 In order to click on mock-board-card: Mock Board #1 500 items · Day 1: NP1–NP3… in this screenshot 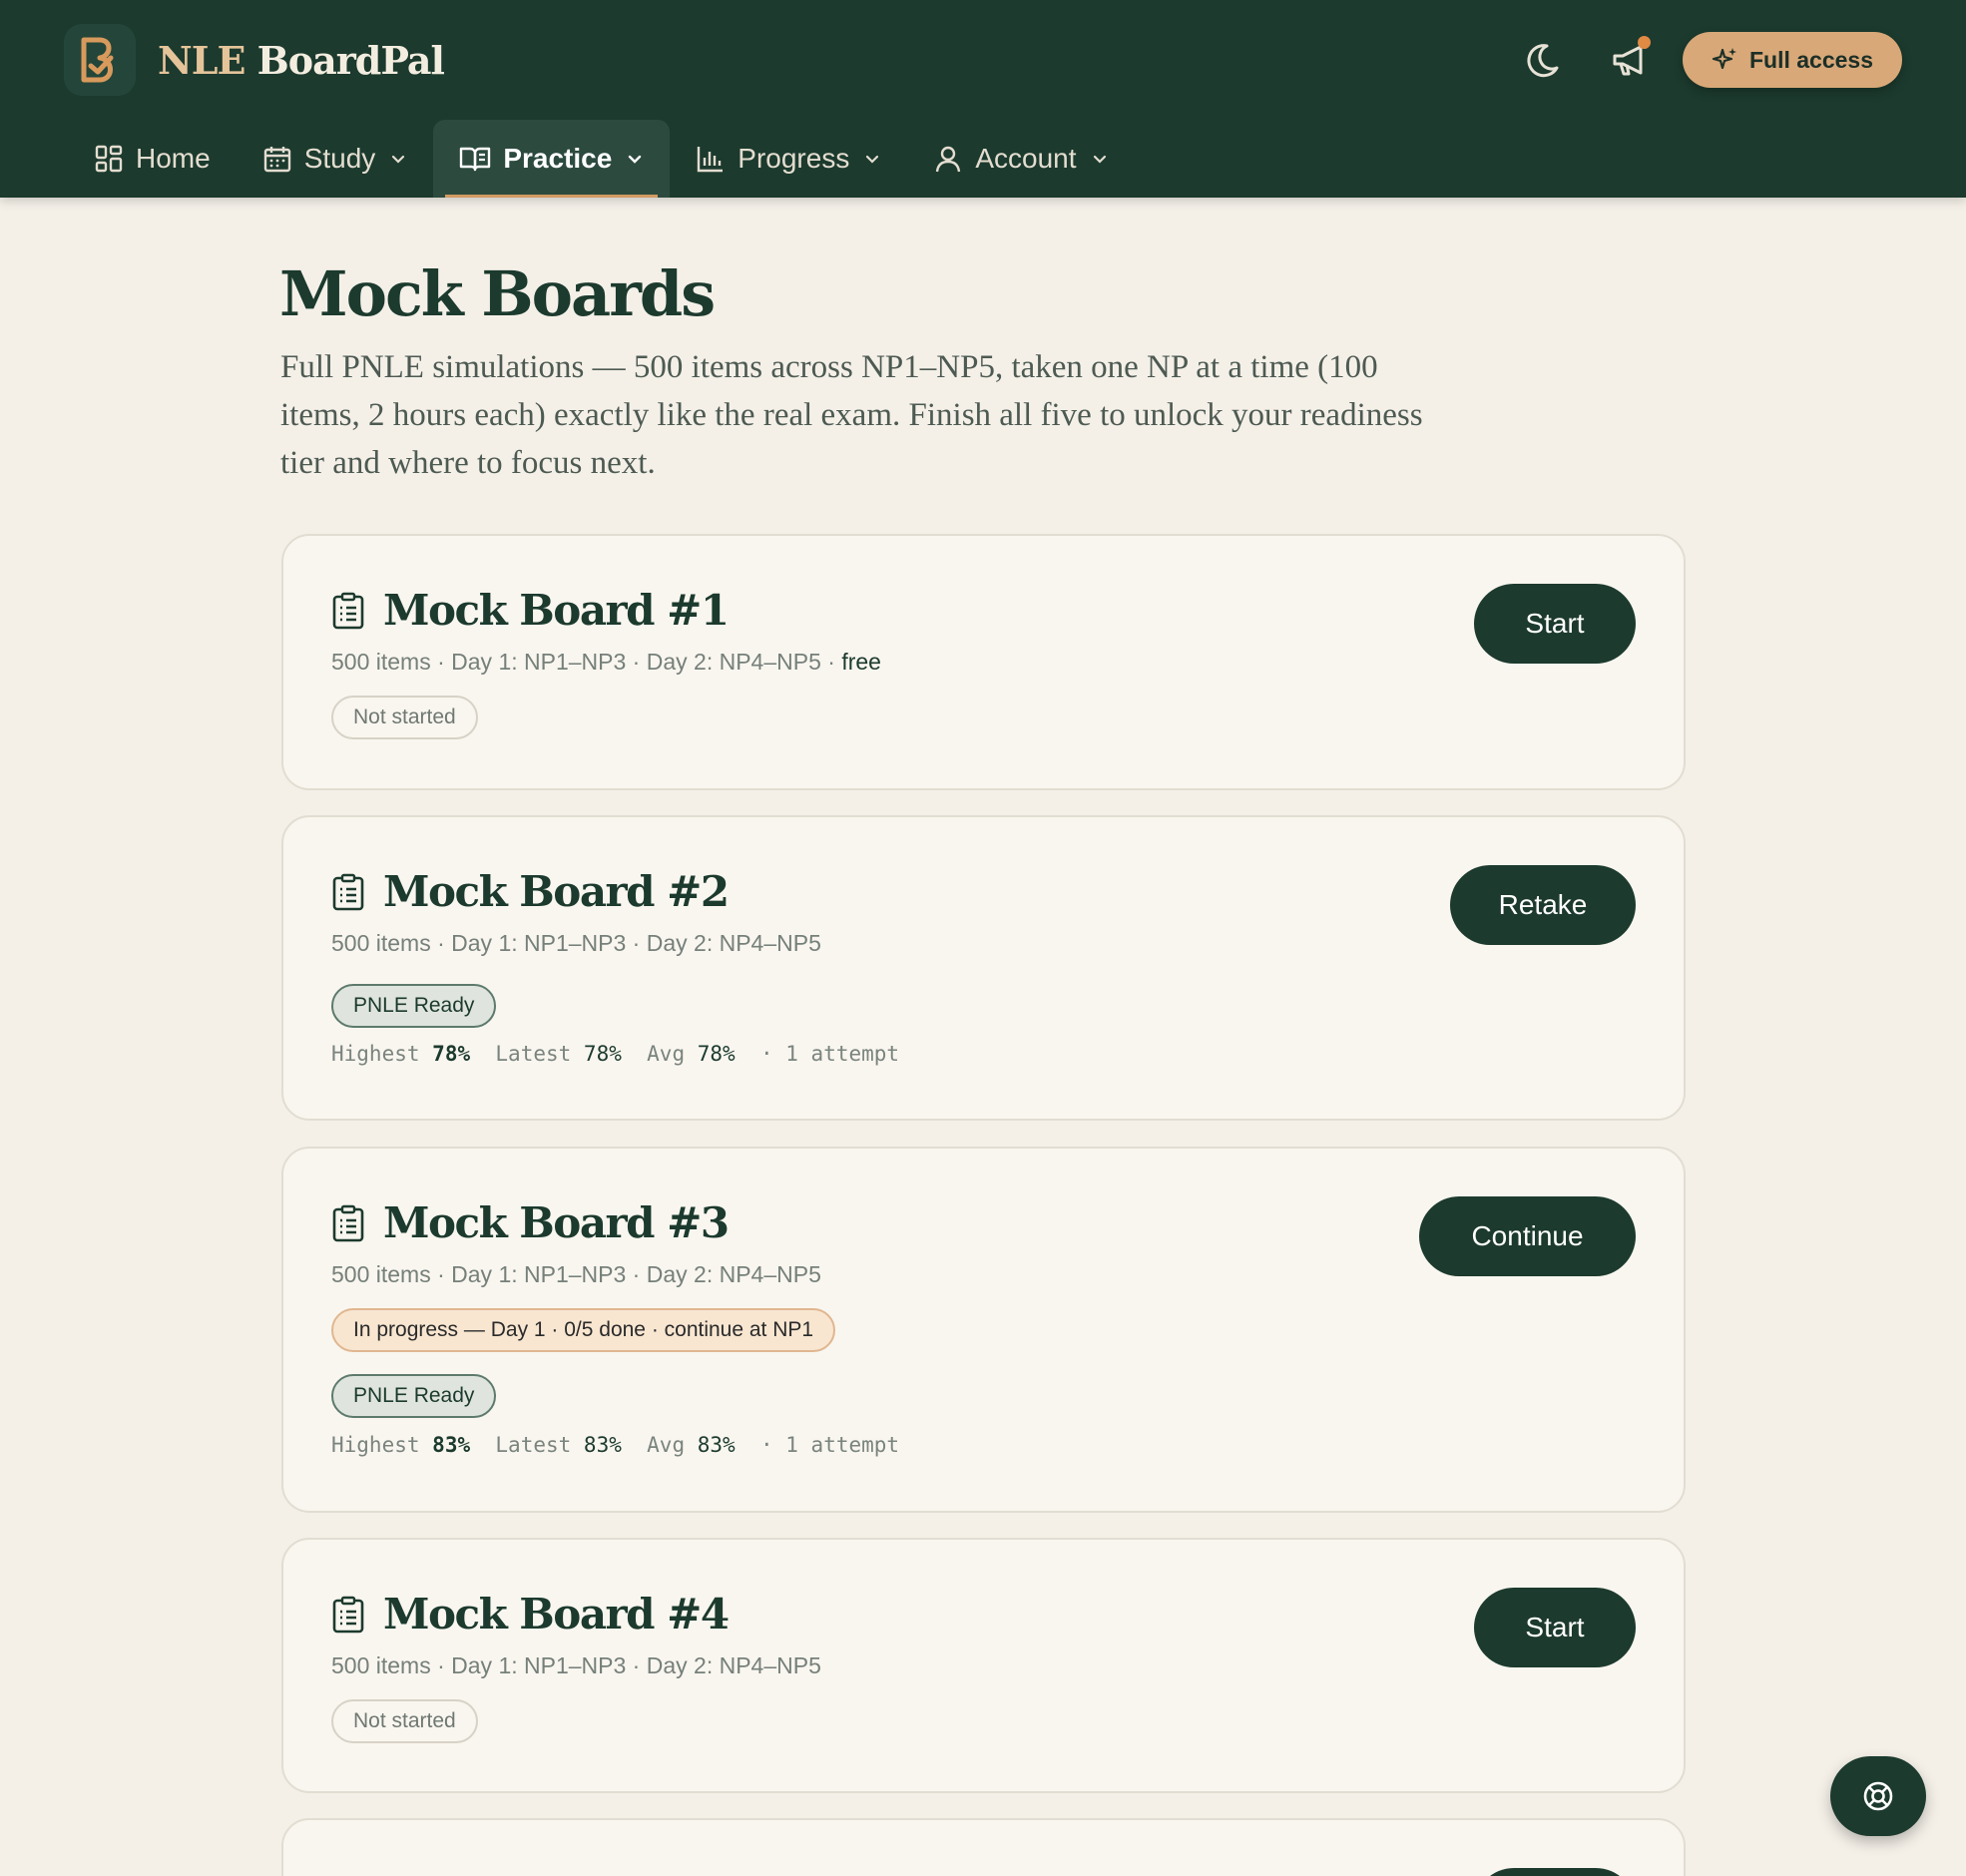, I will do `click(984, 662)`.